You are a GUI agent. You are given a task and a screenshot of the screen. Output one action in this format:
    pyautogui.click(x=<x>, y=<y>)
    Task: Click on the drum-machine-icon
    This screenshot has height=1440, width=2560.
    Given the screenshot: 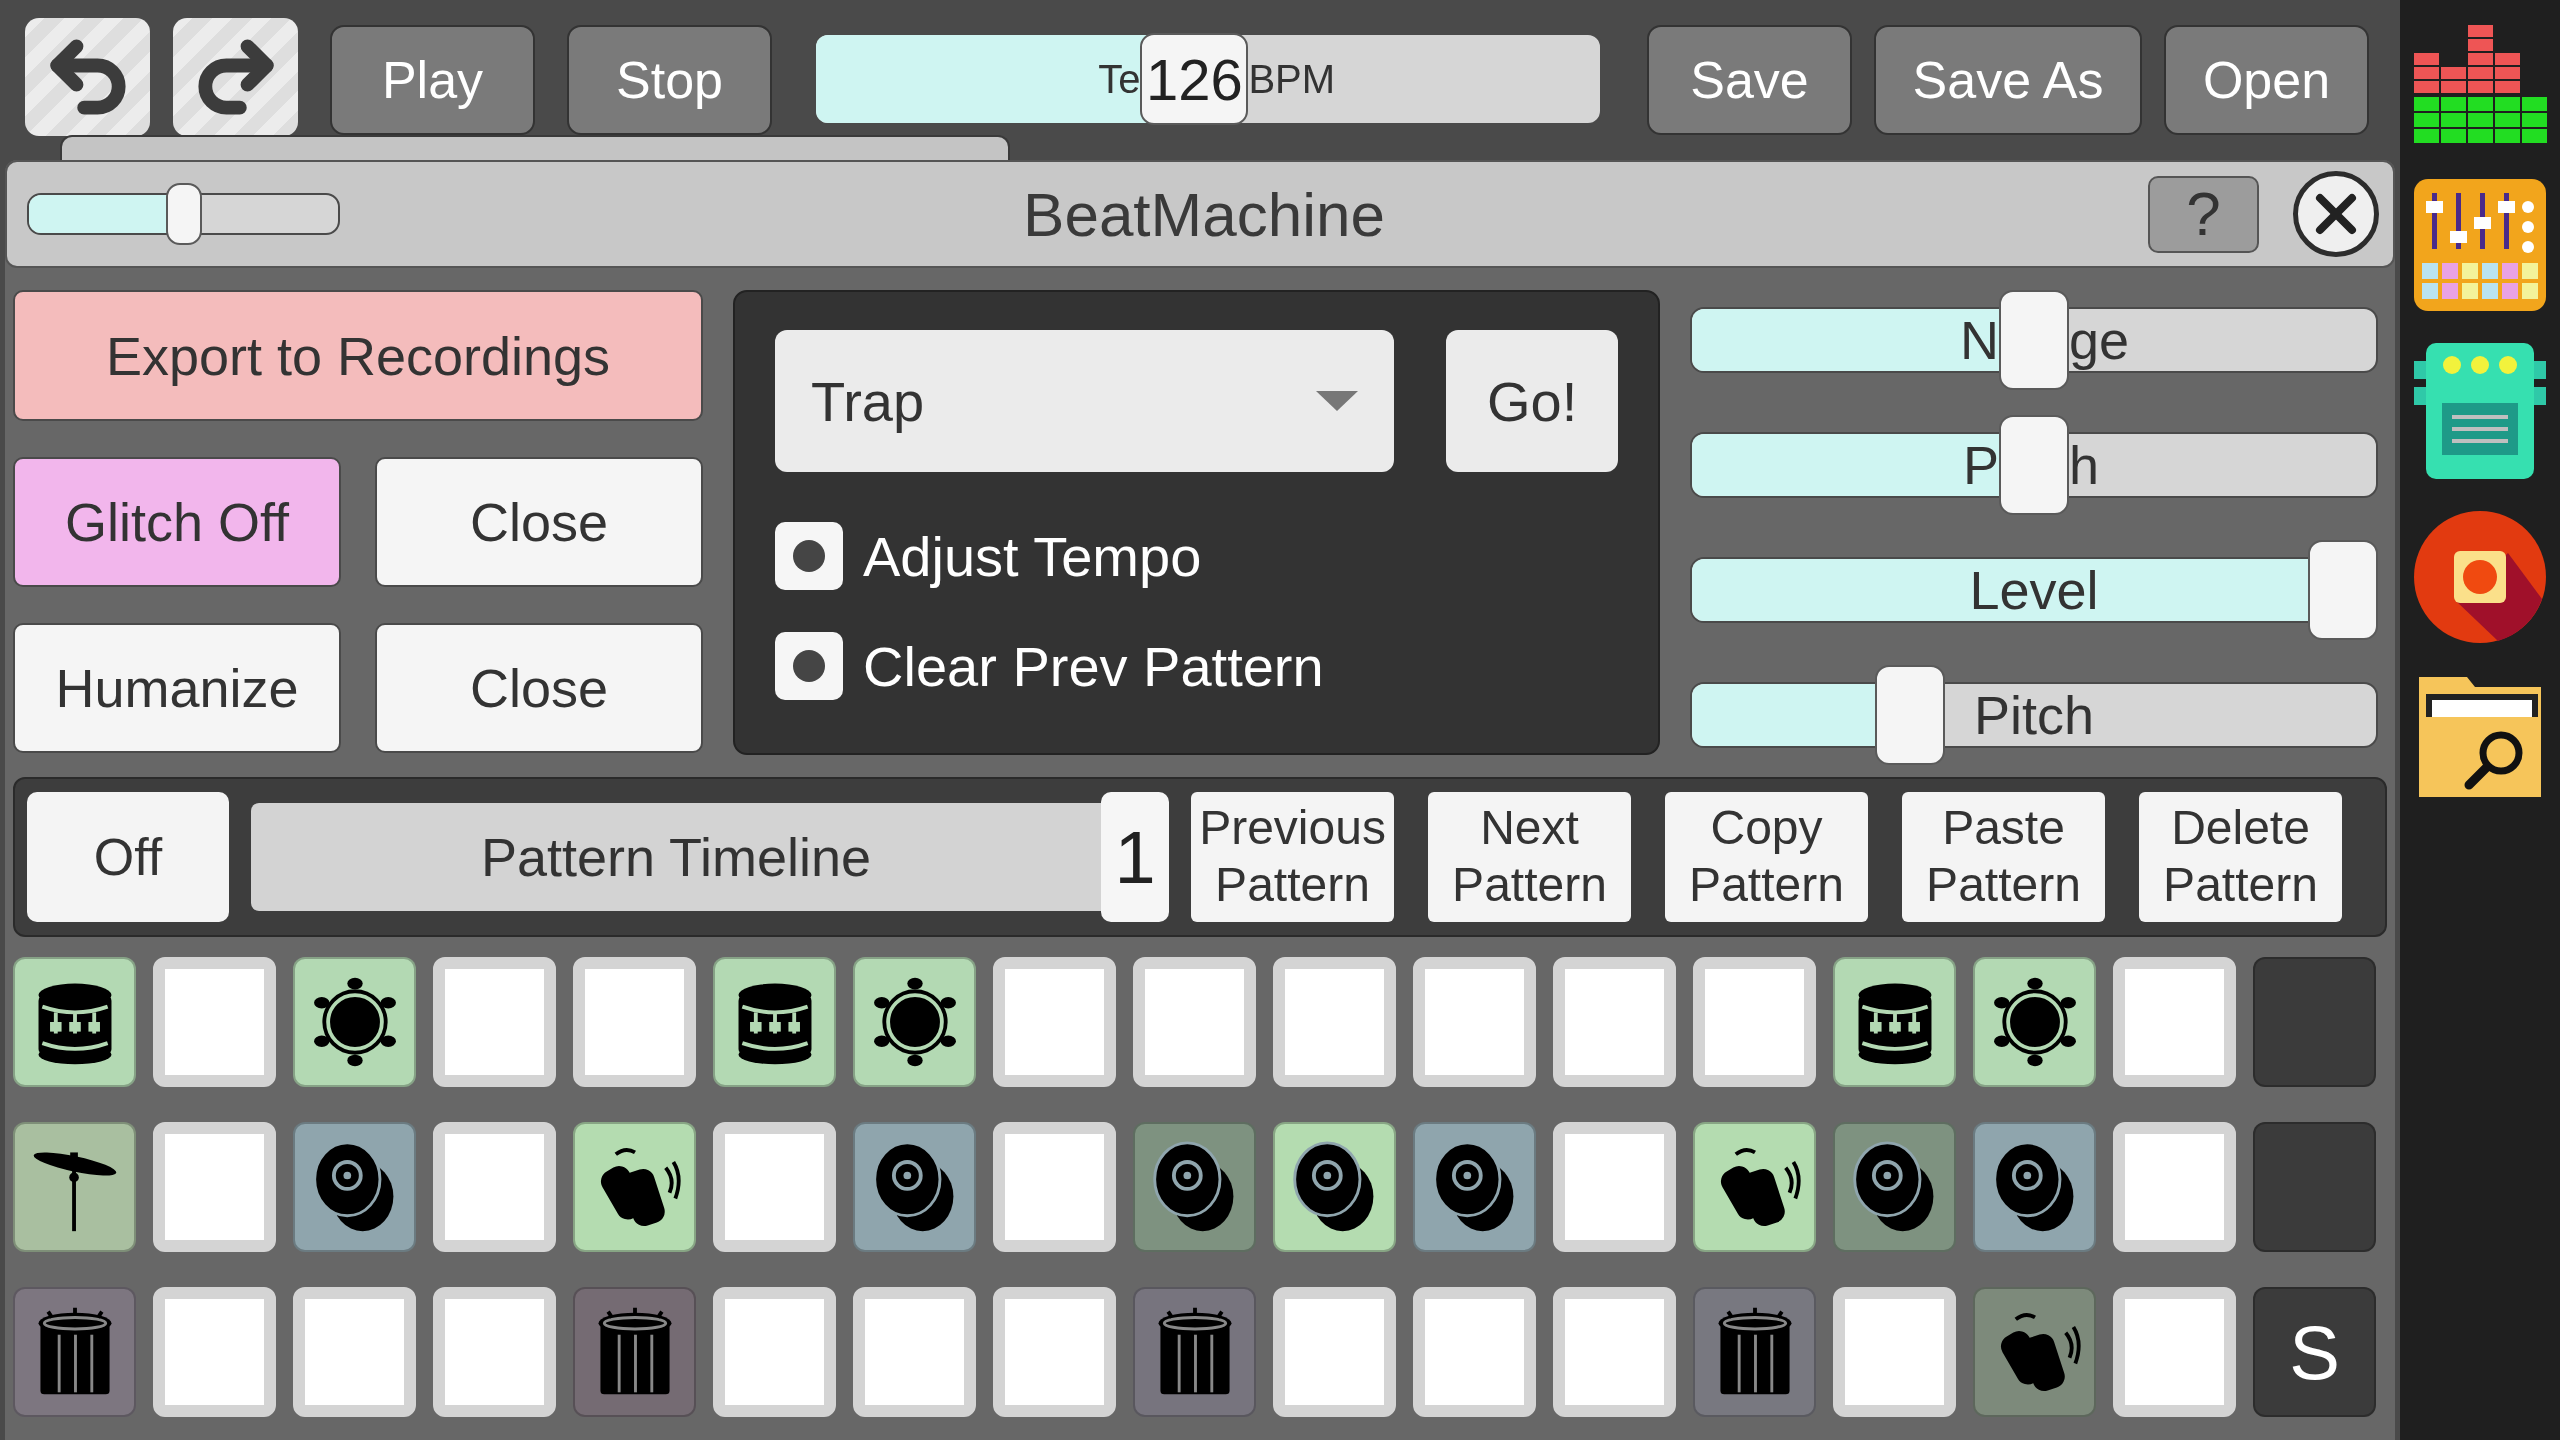 What is the action you would take?
    pyautogui.click(x=2480, y=411)
    